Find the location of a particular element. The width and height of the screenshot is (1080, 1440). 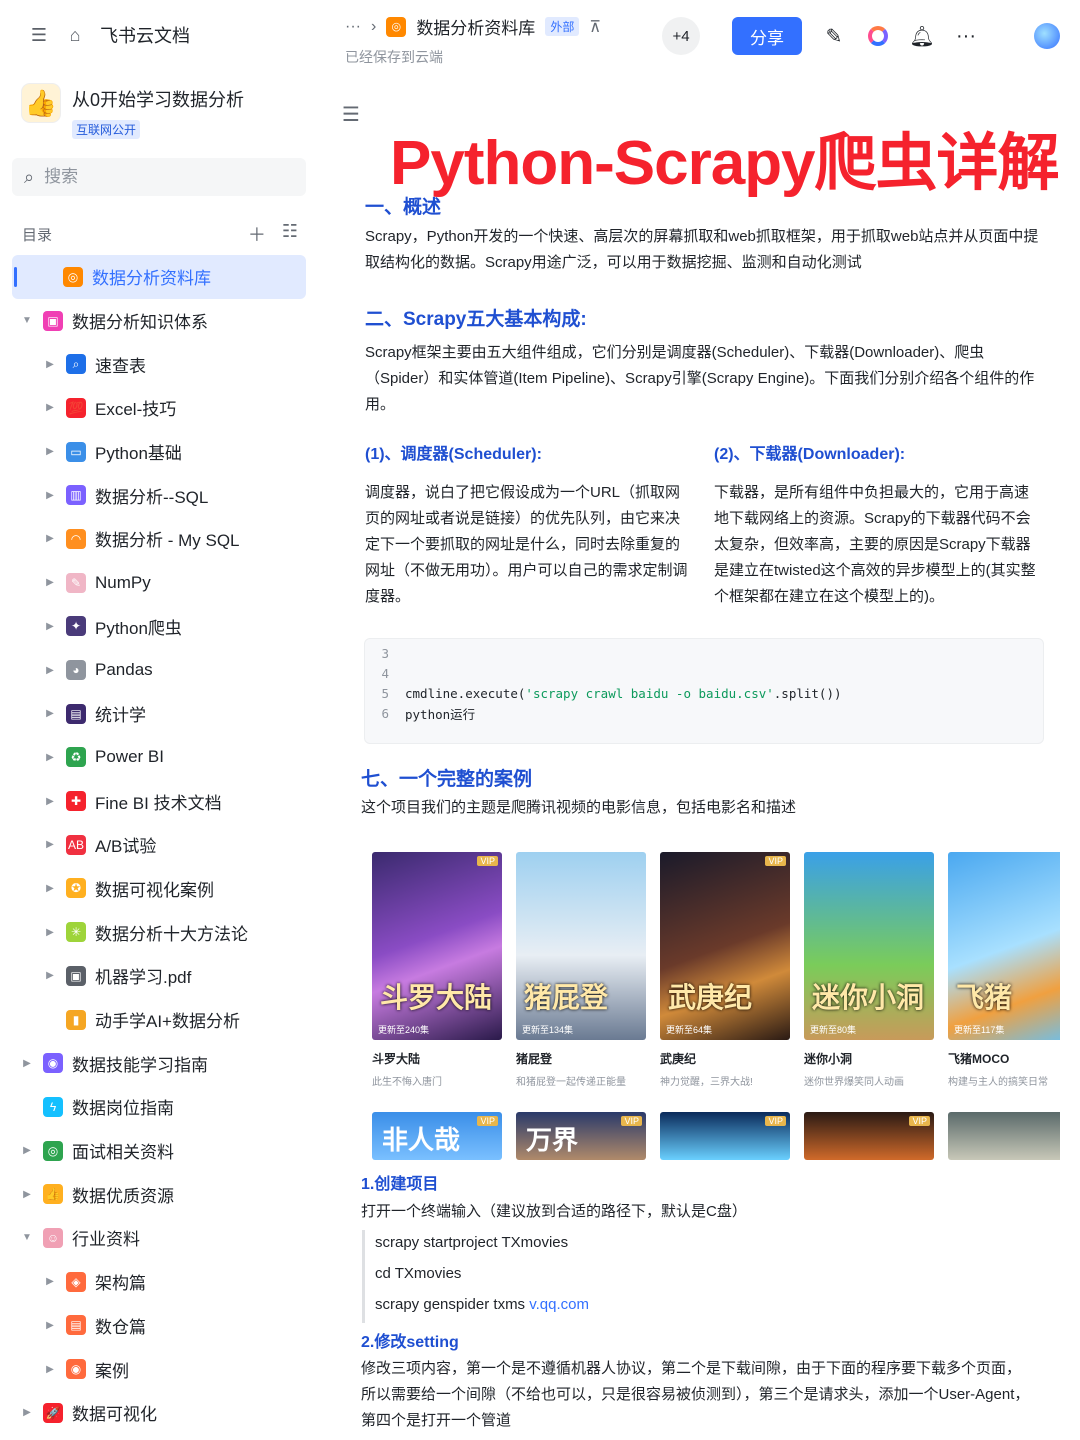

sidebar-item: ▶ ◠ 数据分析 - My SQL is located at coordinates (161, 539).